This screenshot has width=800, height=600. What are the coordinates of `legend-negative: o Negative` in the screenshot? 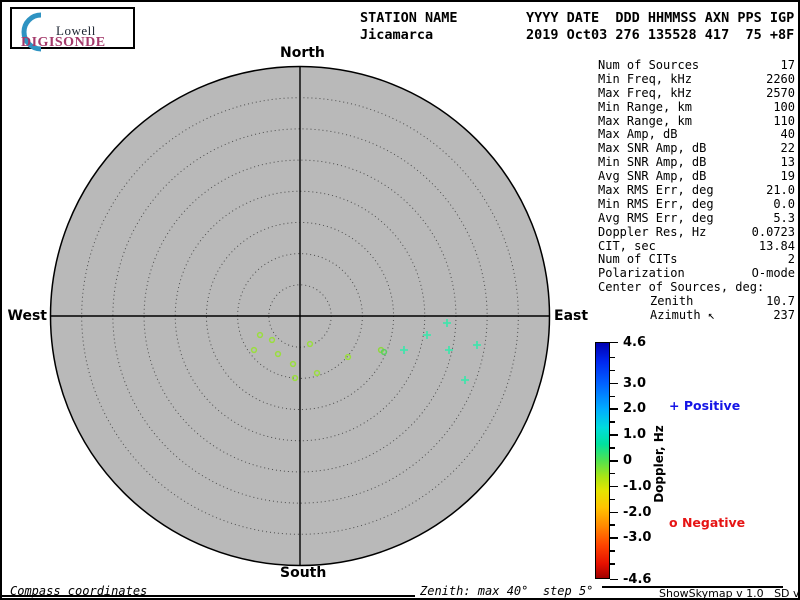 It's located at (707, 522).